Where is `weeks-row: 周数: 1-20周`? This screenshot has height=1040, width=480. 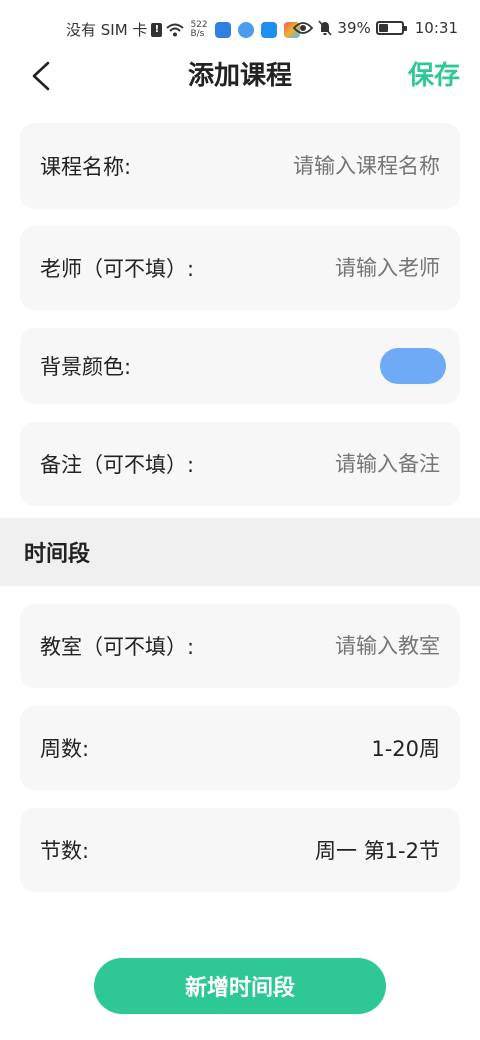 weeks-row: 周数: 1-20周 is located at coordinates (240, 748).